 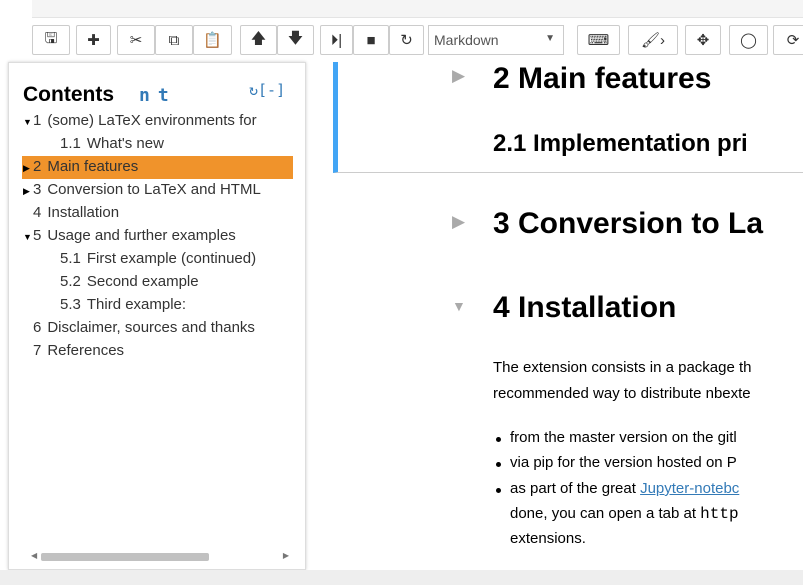 I want to click on toc-item: ▶ 2 Main features, so click(x=80, y=167).